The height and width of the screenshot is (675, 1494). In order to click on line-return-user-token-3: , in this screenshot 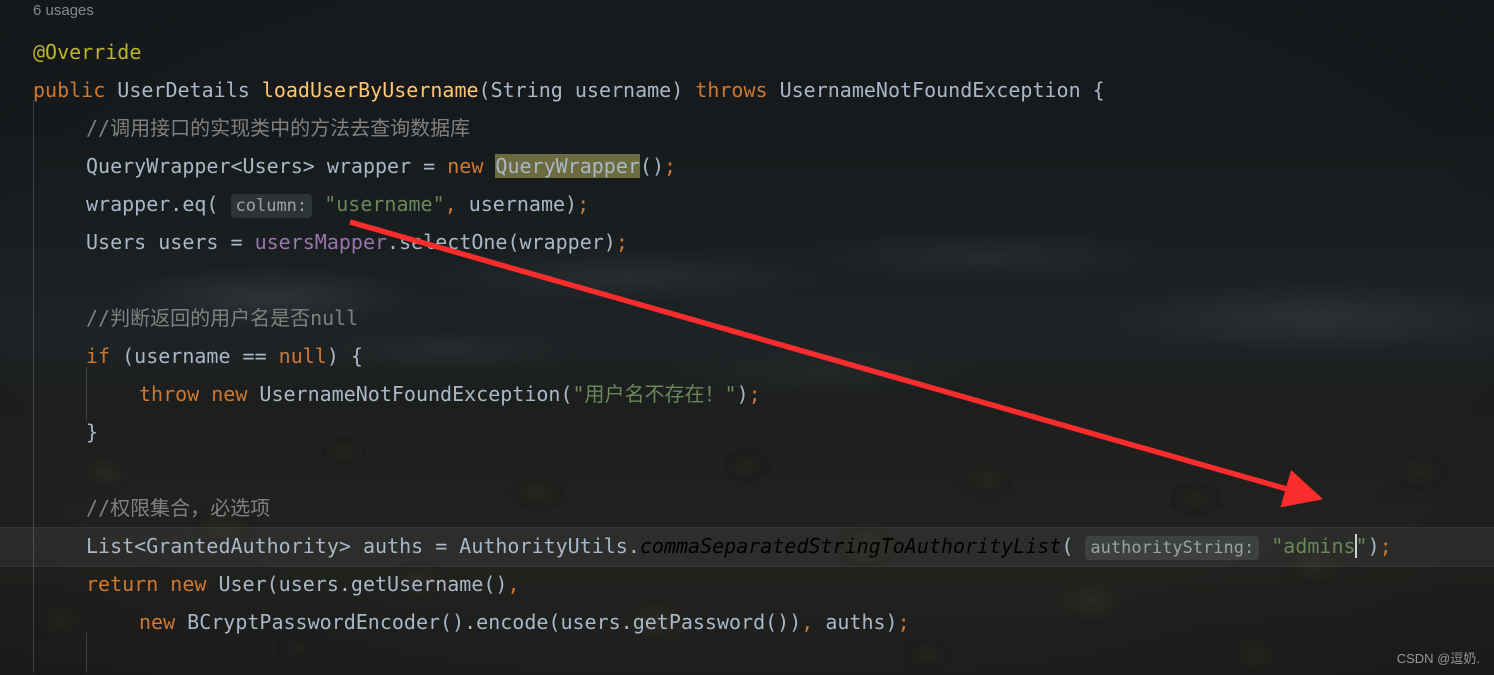, I will do `click(513, 584)`.